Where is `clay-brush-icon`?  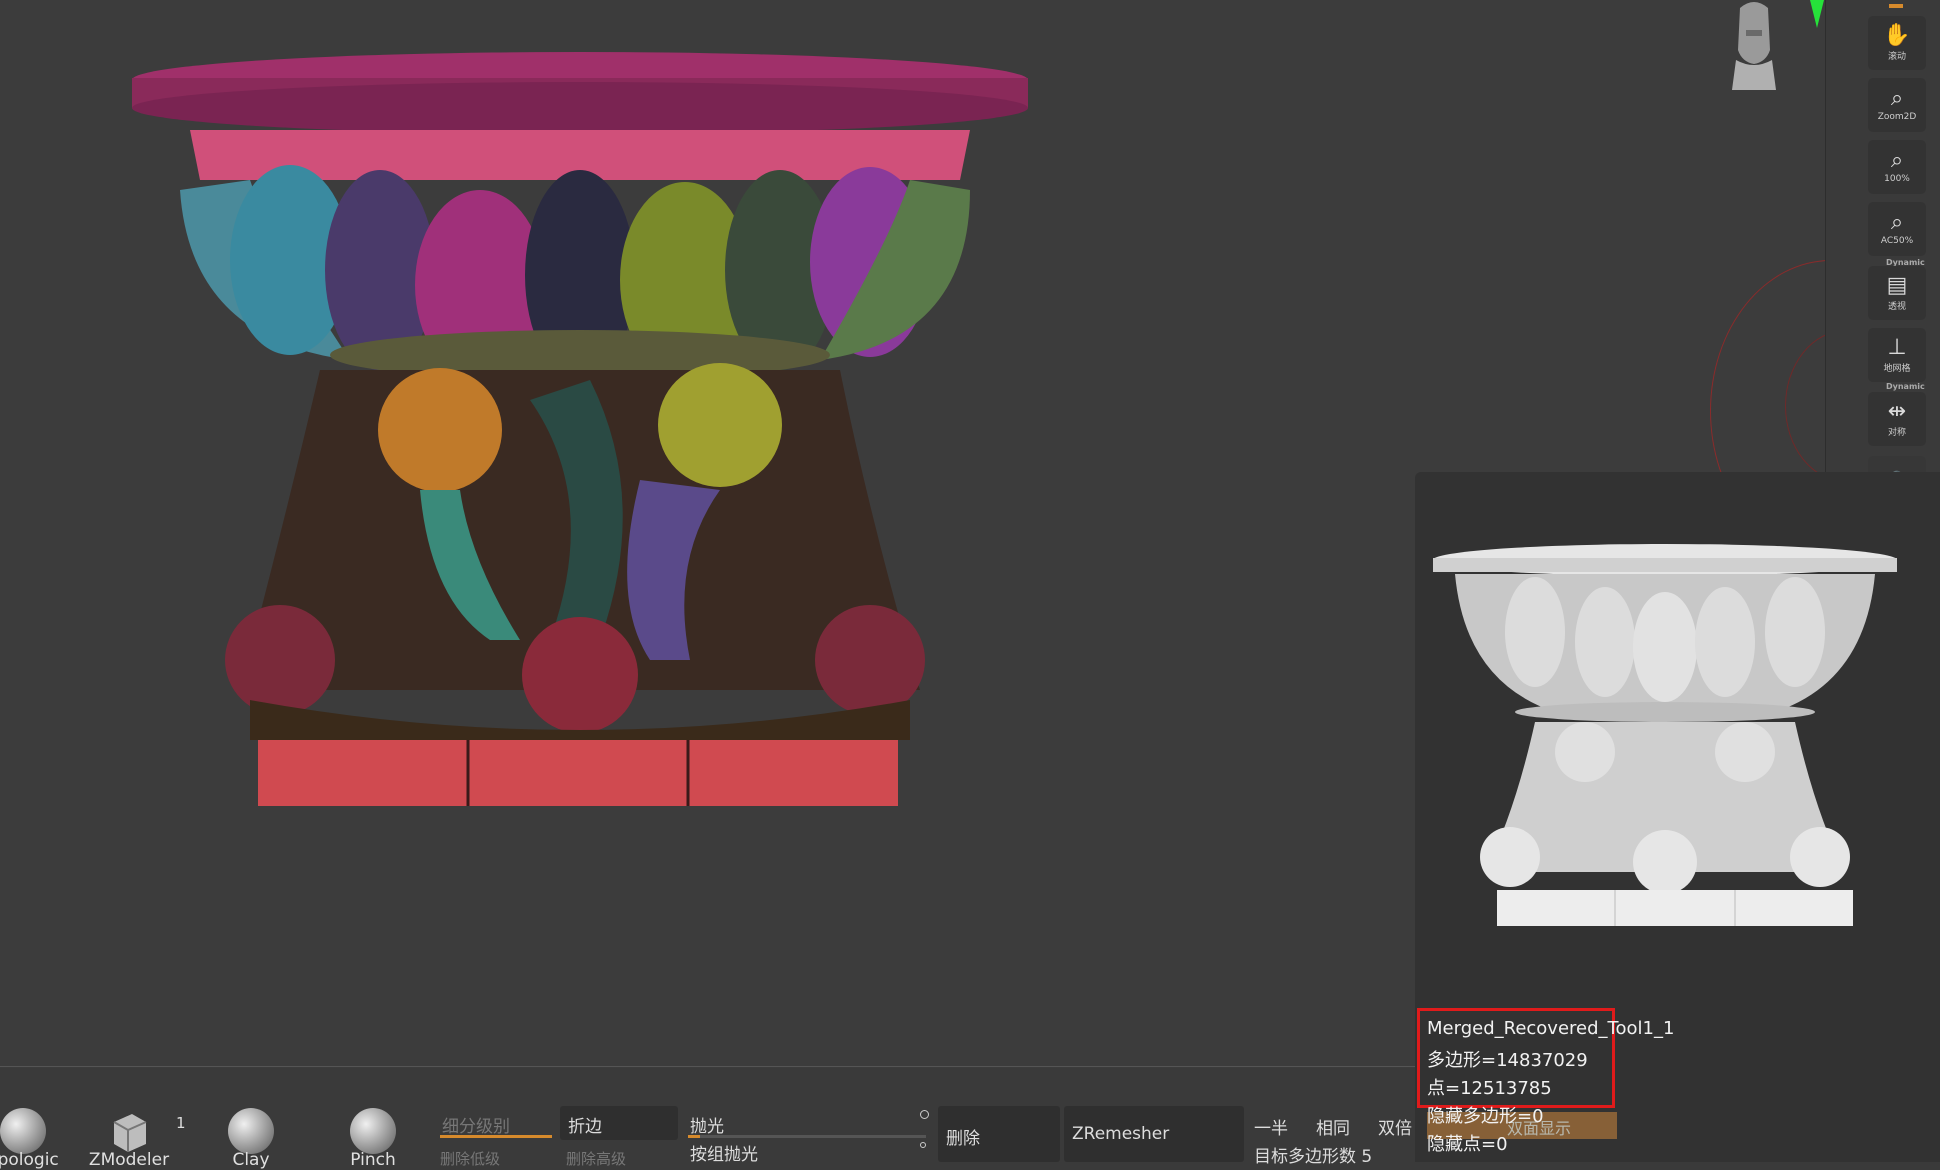 clay-brush-icon is located at coordinates (251, 1131).